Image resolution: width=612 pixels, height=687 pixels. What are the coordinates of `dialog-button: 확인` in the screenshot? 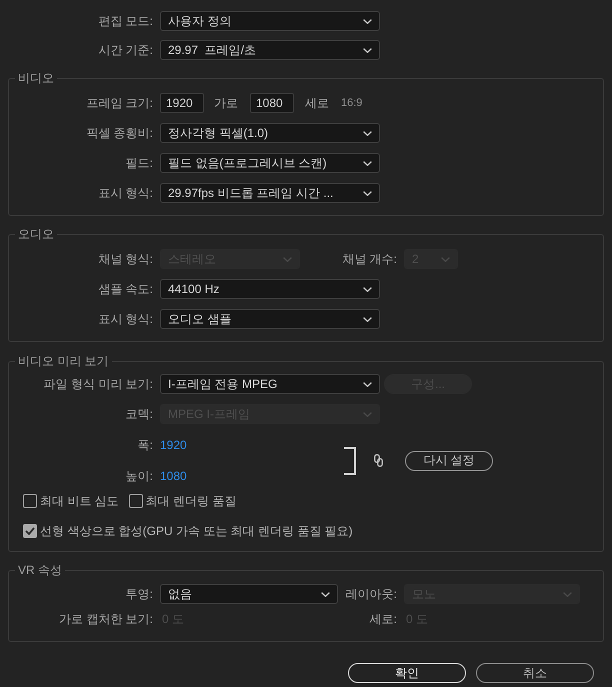 It's located at (407, 673).